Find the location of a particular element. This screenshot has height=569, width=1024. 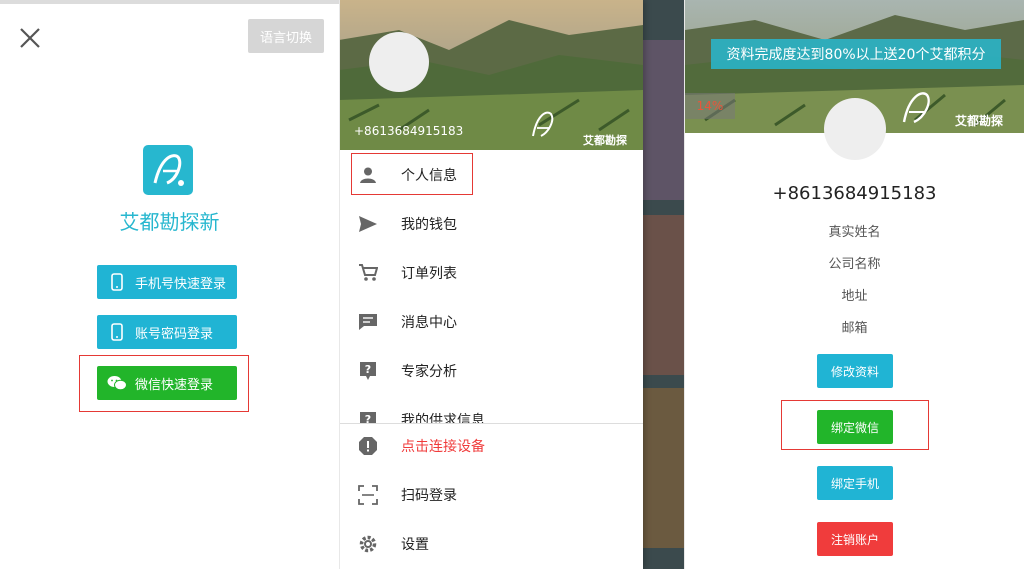

menu-label: 订单列表 is located at coordinates (429, 274).